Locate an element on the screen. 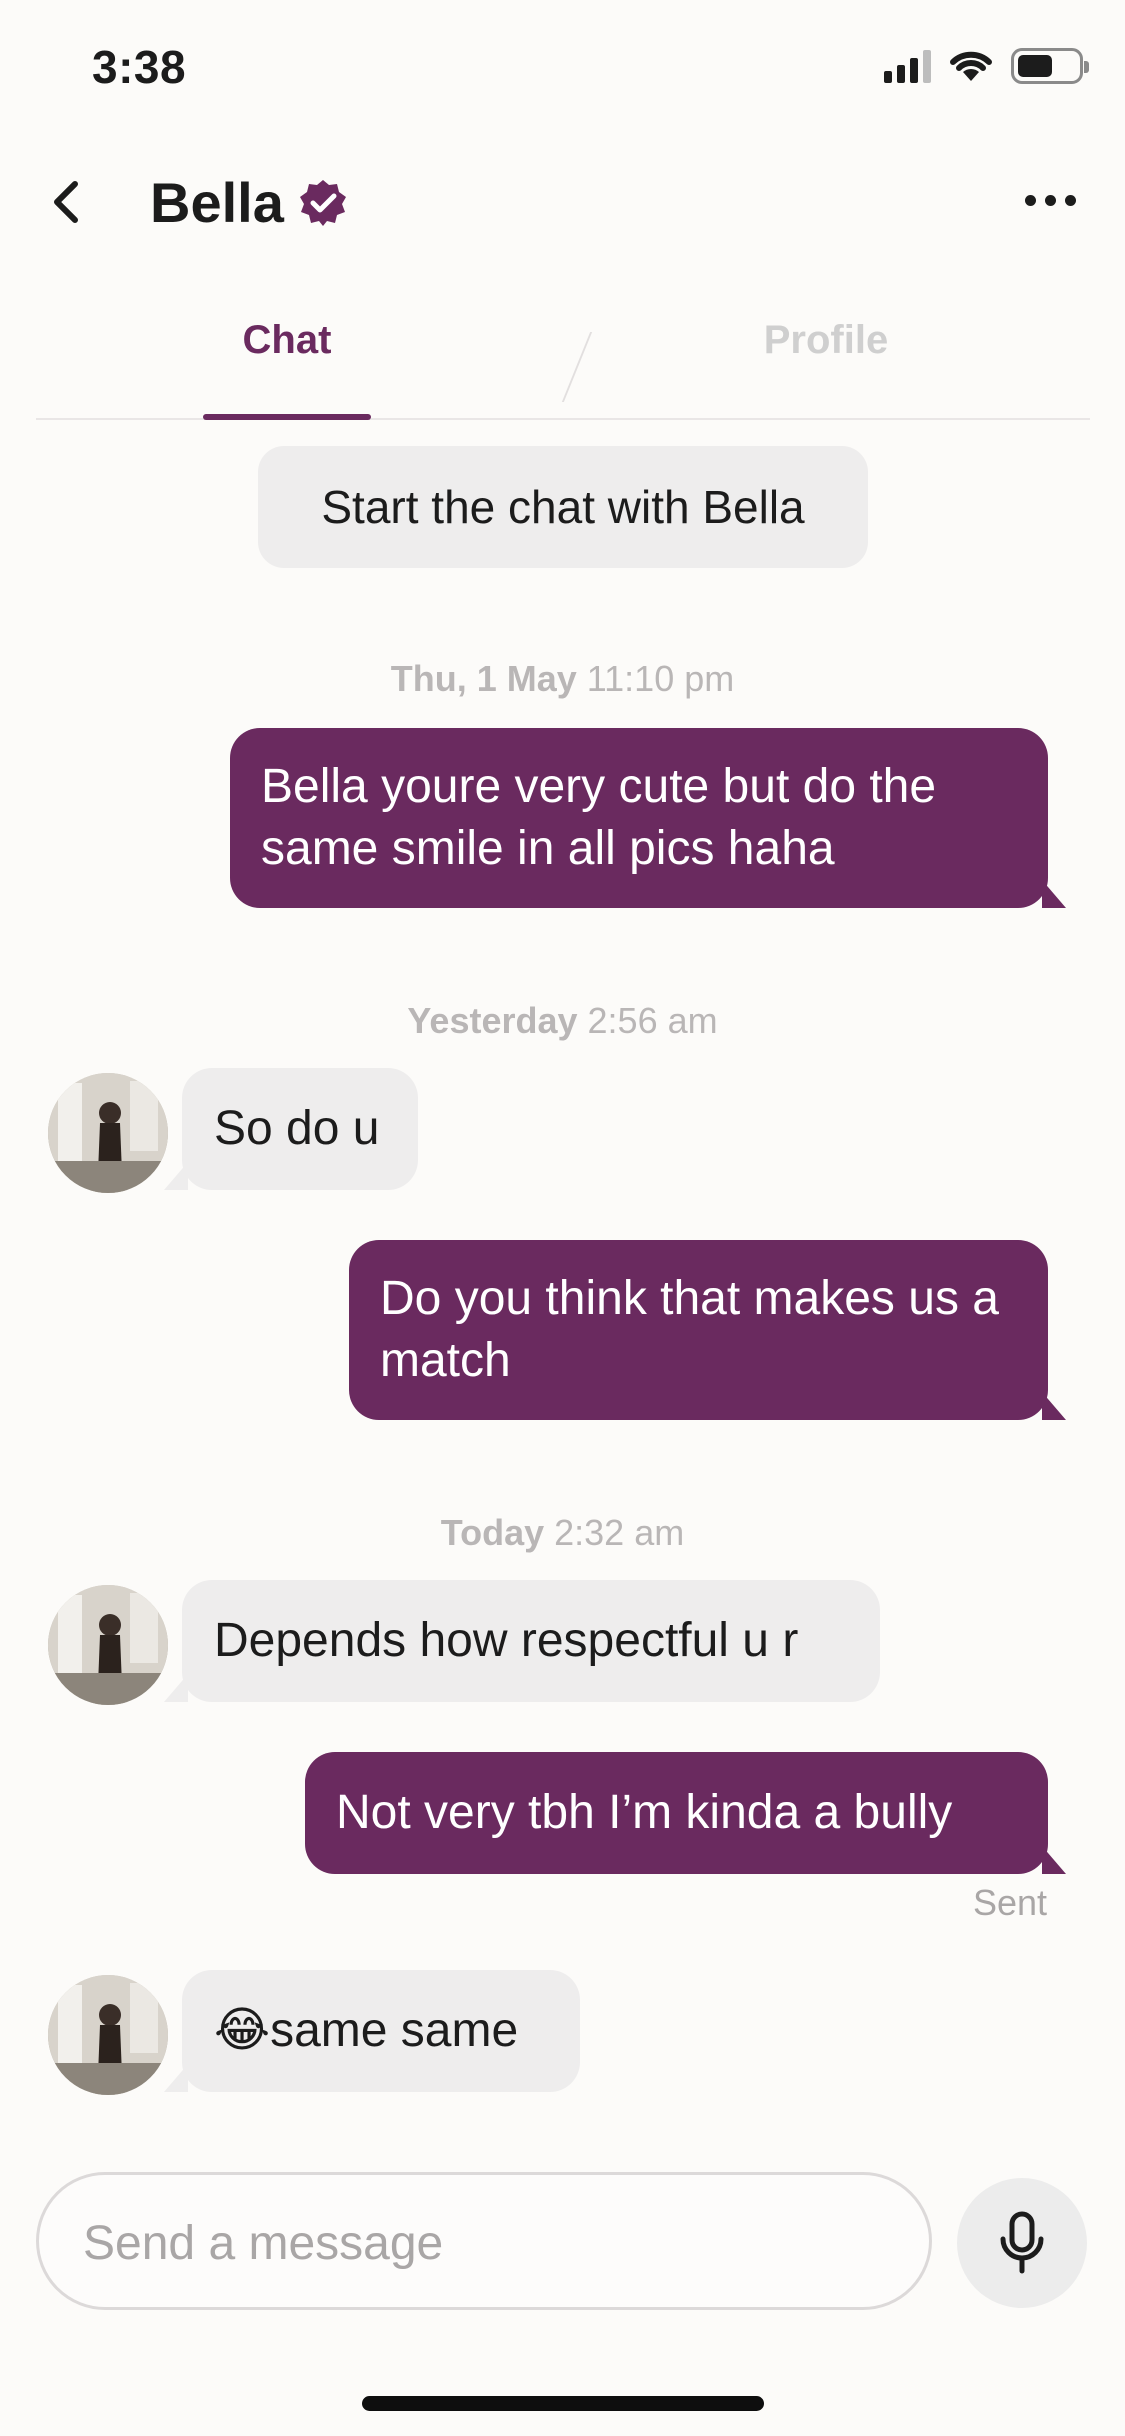 Image resolution: width=1125 pixels, height=2436 pixels. status-bar: 3:38 is located at coordinates (562, 70).